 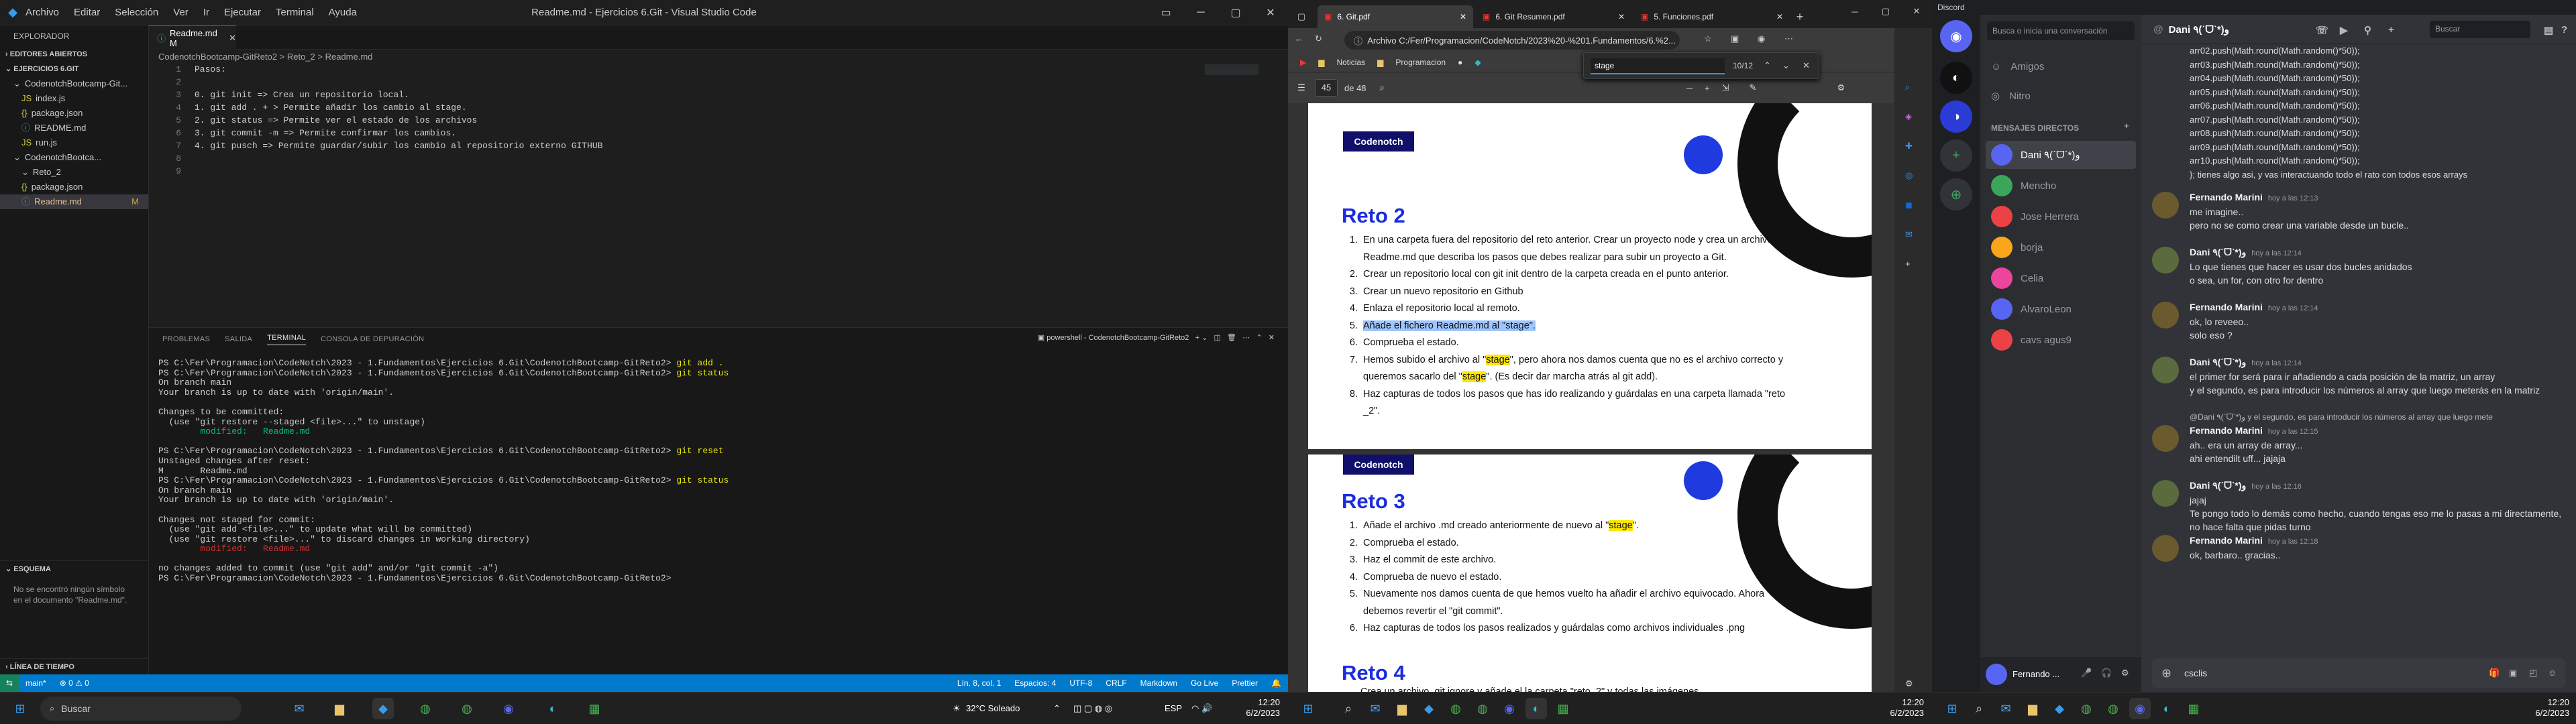 I want to click on fav-youtube-icon: ▶, so click(x=1303, y=62).